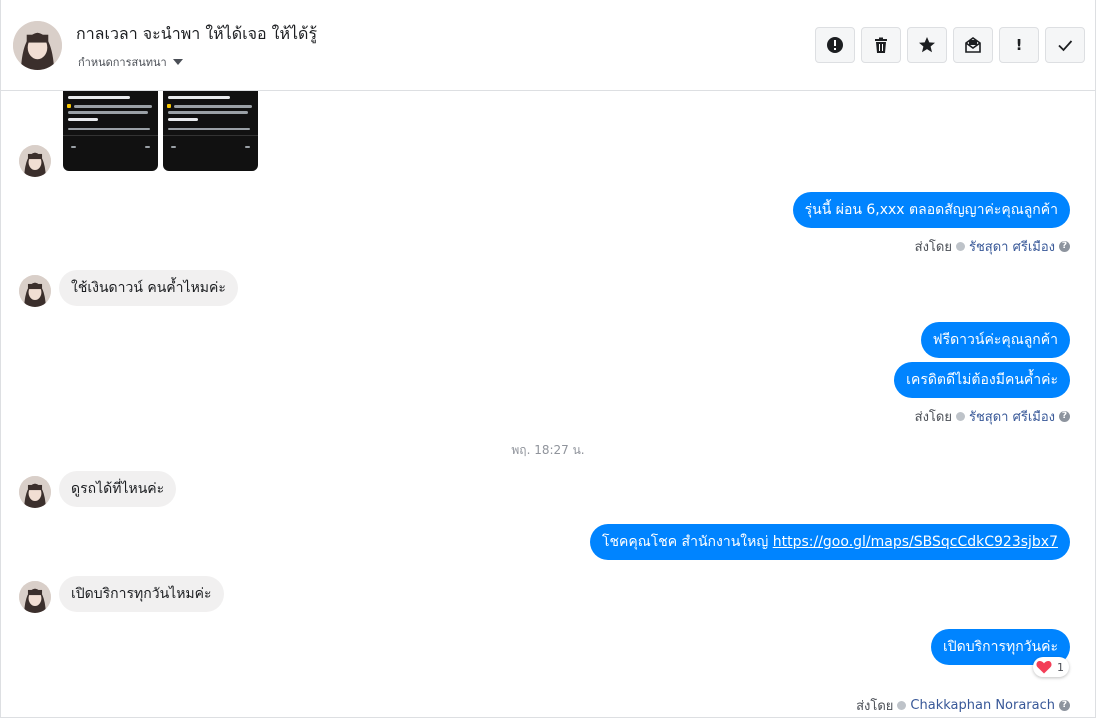  Describe the element at coordinates (982, 380) in the screenshot. I see `outgoing-message: เครดิตดีไม่ต้องมีคนค้ำค่ะ` at that location.